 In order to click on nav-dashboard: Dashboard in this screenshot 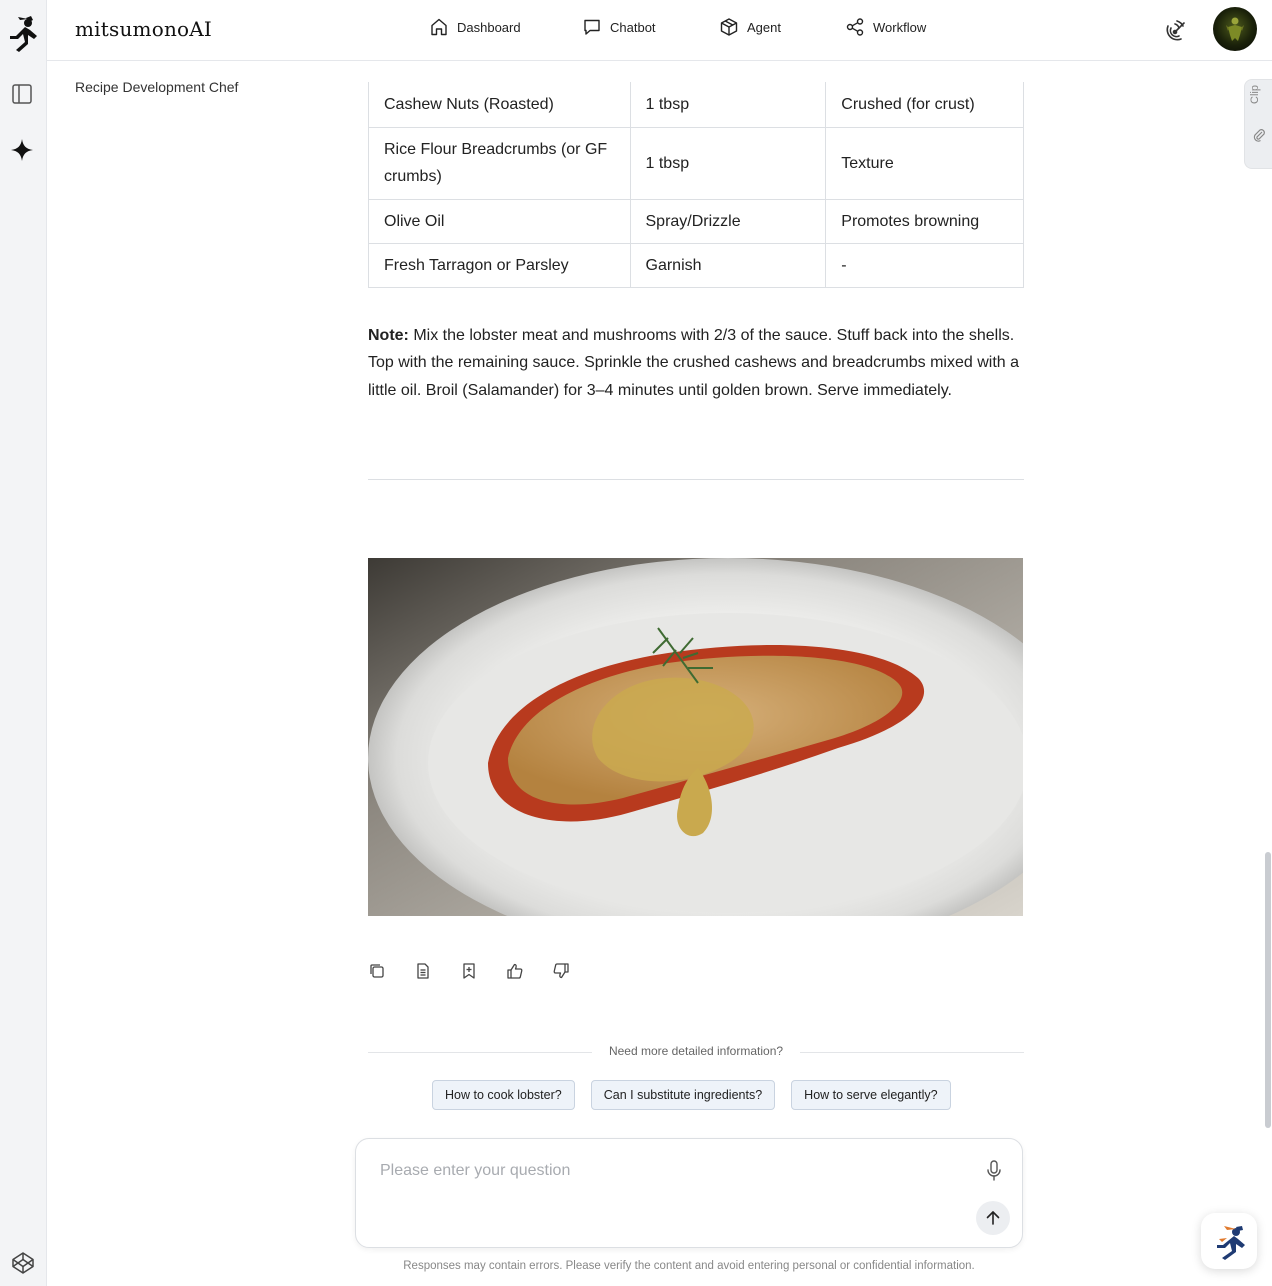, I will do `click(475, 27)`.